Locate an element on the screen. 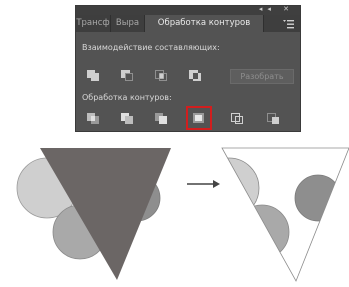 The height and width of the screenshot is (287, 349). pathfinders-label: Обработка контуров: is located at coordinates (127, 97).